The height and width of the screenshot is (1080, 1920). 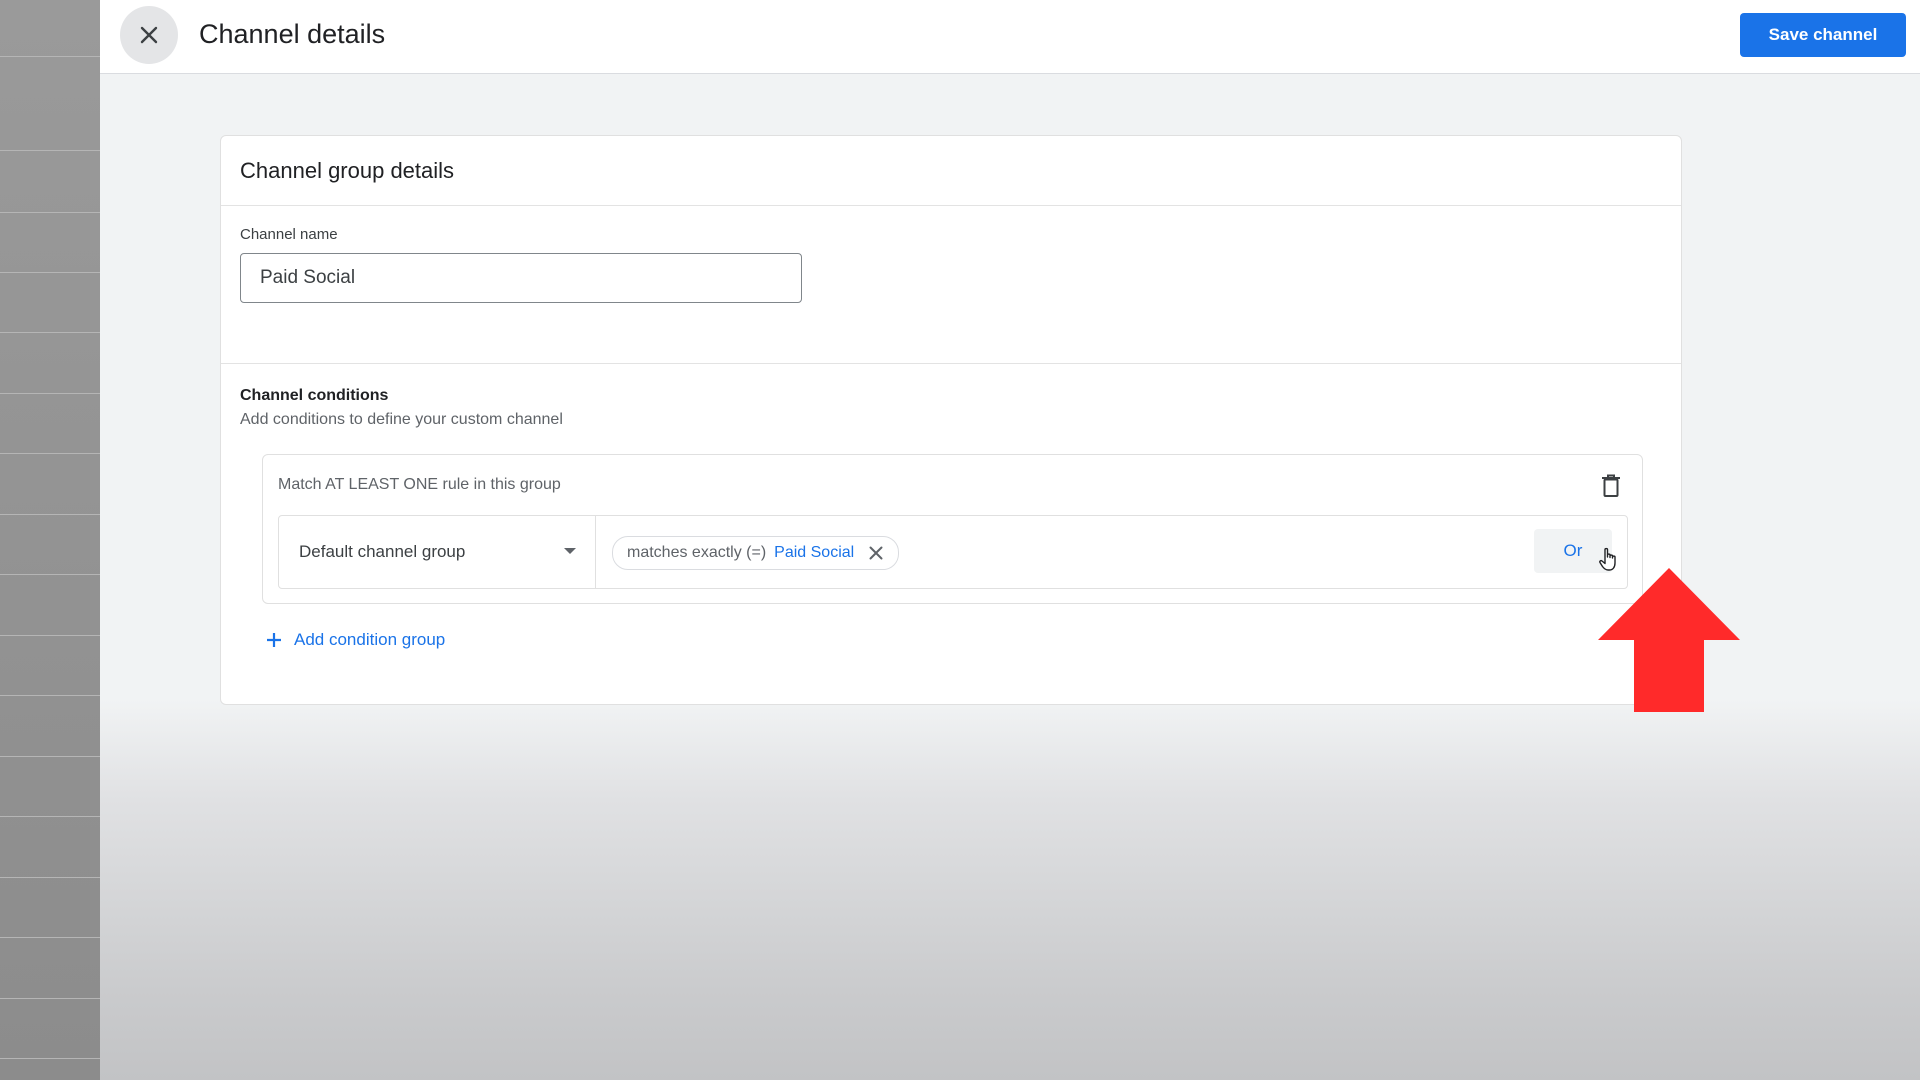 What do you see at coordinates (289, 234) in the screenshot?
I see `channel-name-label: Channel name` at bounding box center [289, 234].